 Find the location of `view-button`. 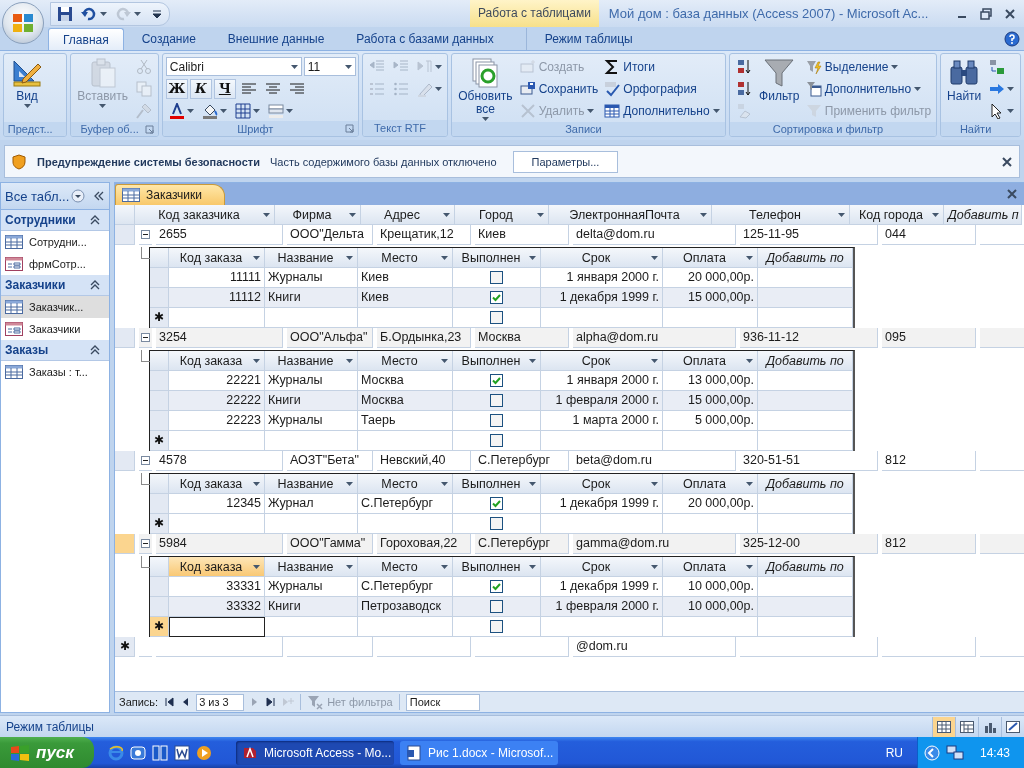

view-button is located at coordinates (943, 726).